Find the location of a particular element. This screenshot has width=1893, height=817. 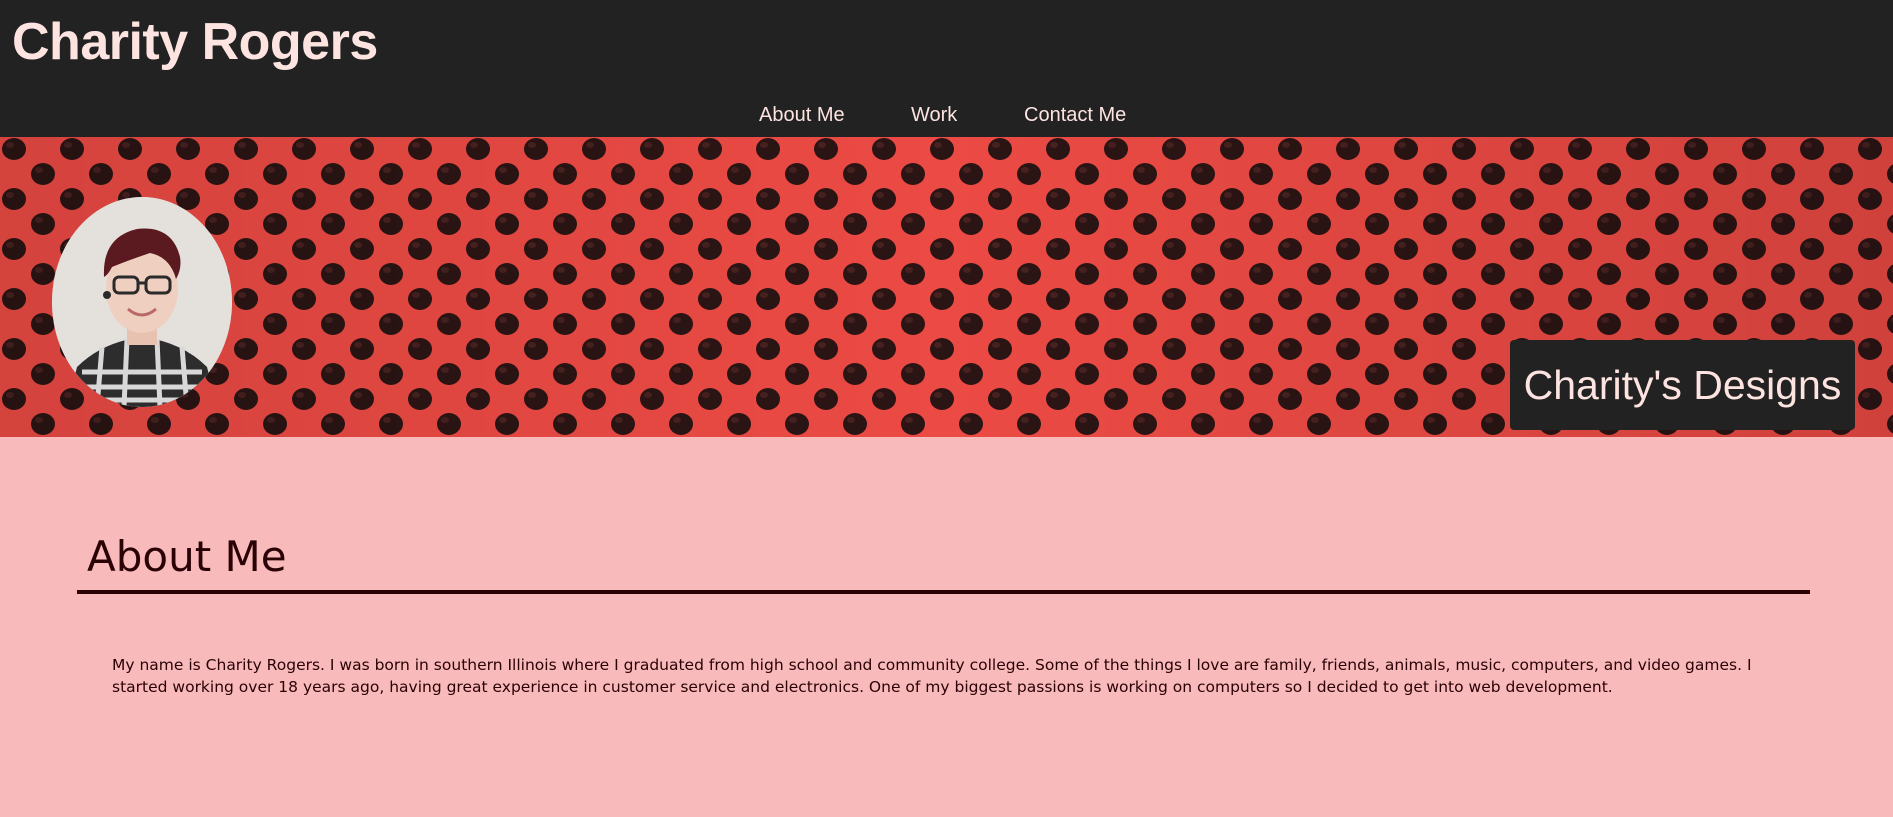

brand-label: Charity's Designs is located at coordinates (1682, 385).